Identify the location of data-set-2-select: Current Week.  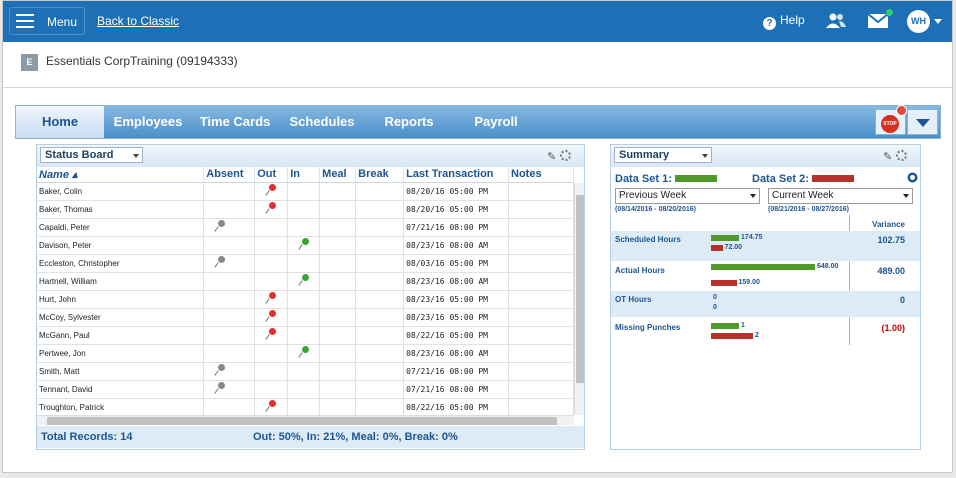
(840, 196).